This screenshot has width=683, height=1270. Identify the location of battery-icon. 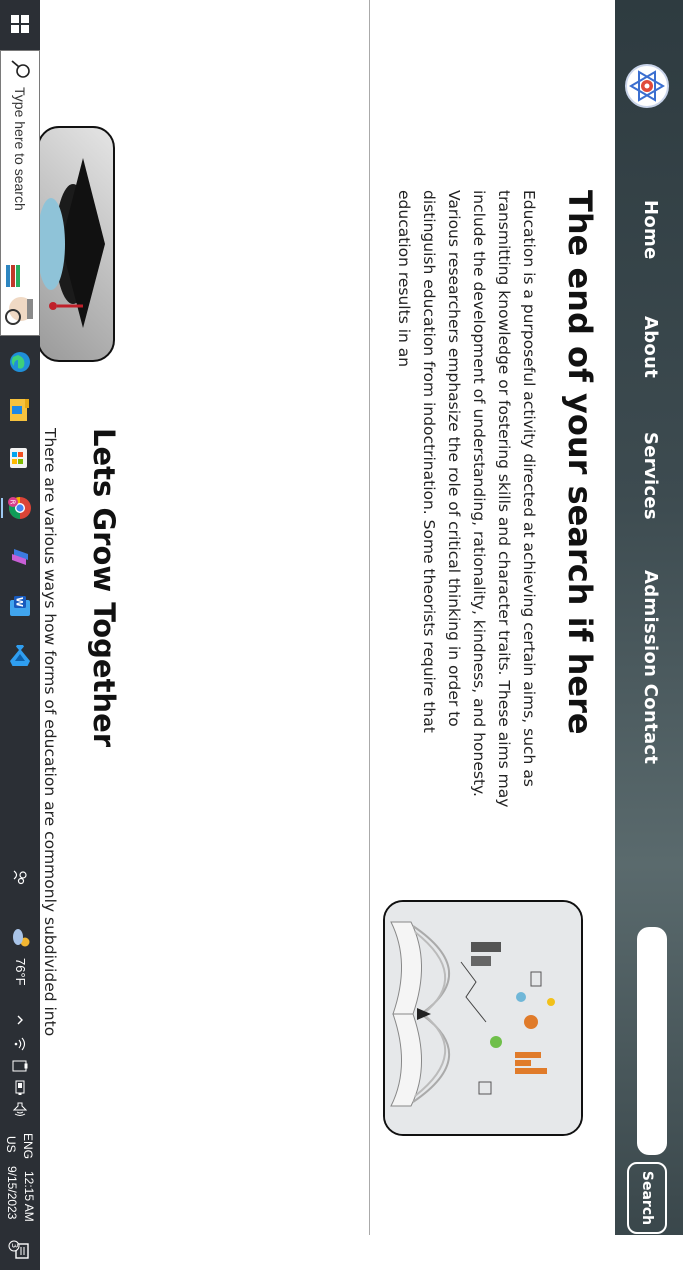
(20, 1088).